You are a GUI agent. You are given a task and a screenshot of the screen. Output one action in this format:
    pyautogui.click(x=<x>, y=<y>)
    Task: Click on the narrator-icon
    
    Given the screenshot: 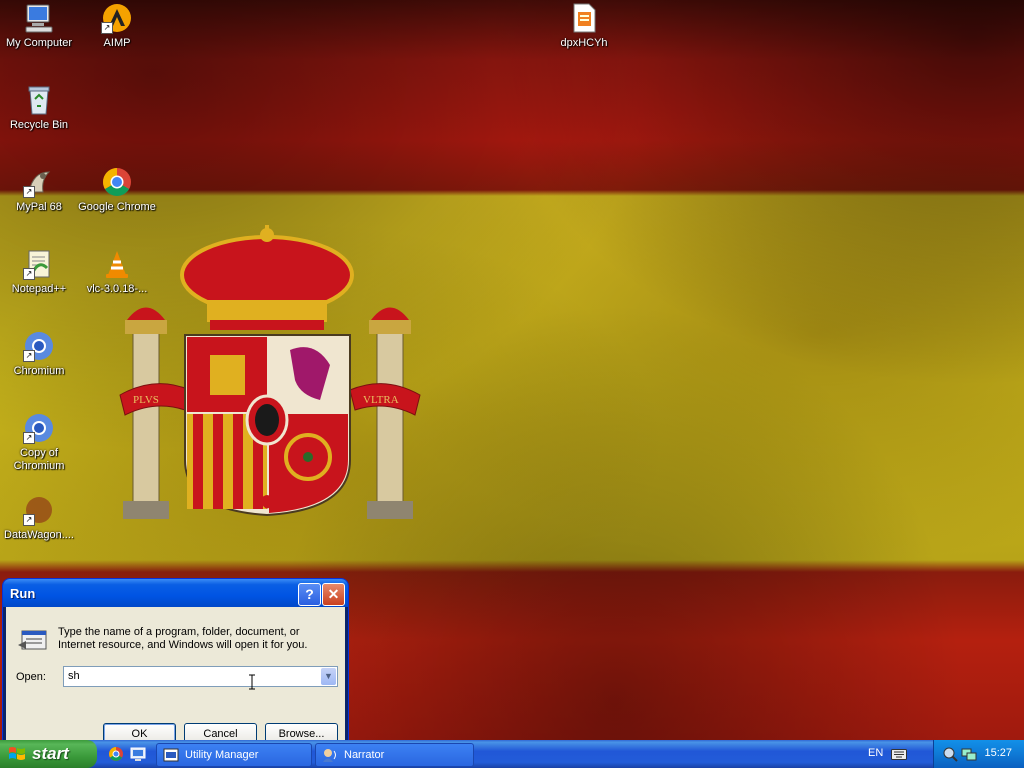 What is the action you would take?
    pyautogui.click(x=329, y=755)
    